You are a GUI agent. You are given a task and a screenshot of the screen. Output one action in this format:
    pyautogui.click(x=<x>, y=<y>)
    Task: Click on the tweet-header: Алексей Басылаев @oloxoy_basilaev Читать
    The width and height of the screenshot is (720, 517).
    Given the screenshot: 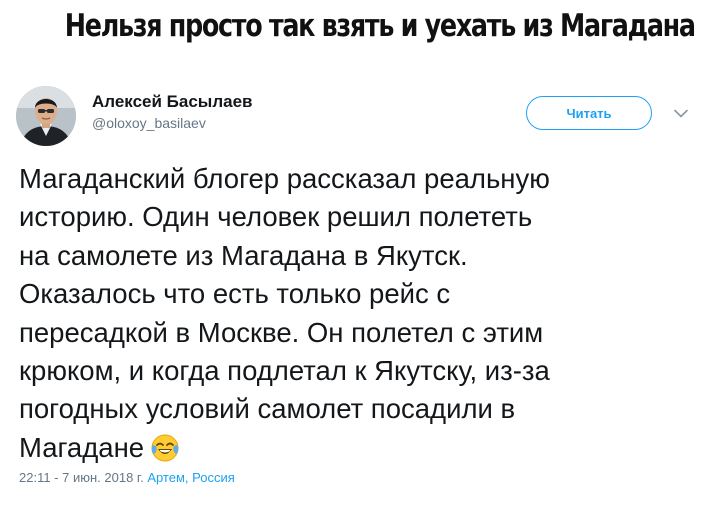 What is the action you would take?
    pyautogui.click(x=361, y=116)
    